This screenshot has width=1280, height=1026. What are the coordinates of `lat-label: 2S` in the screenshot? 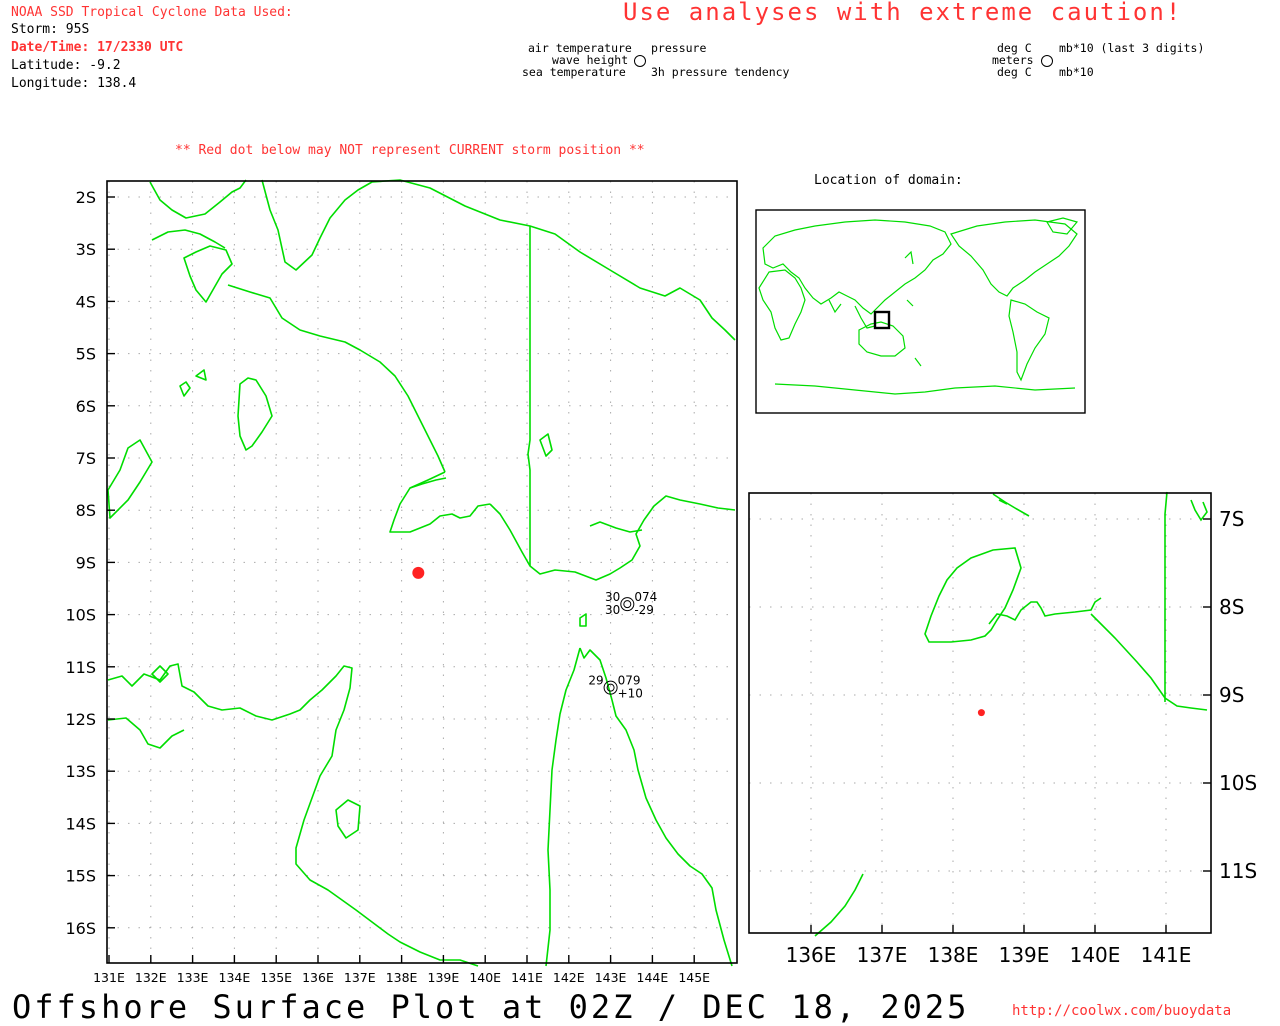 It's located at (86, 197).